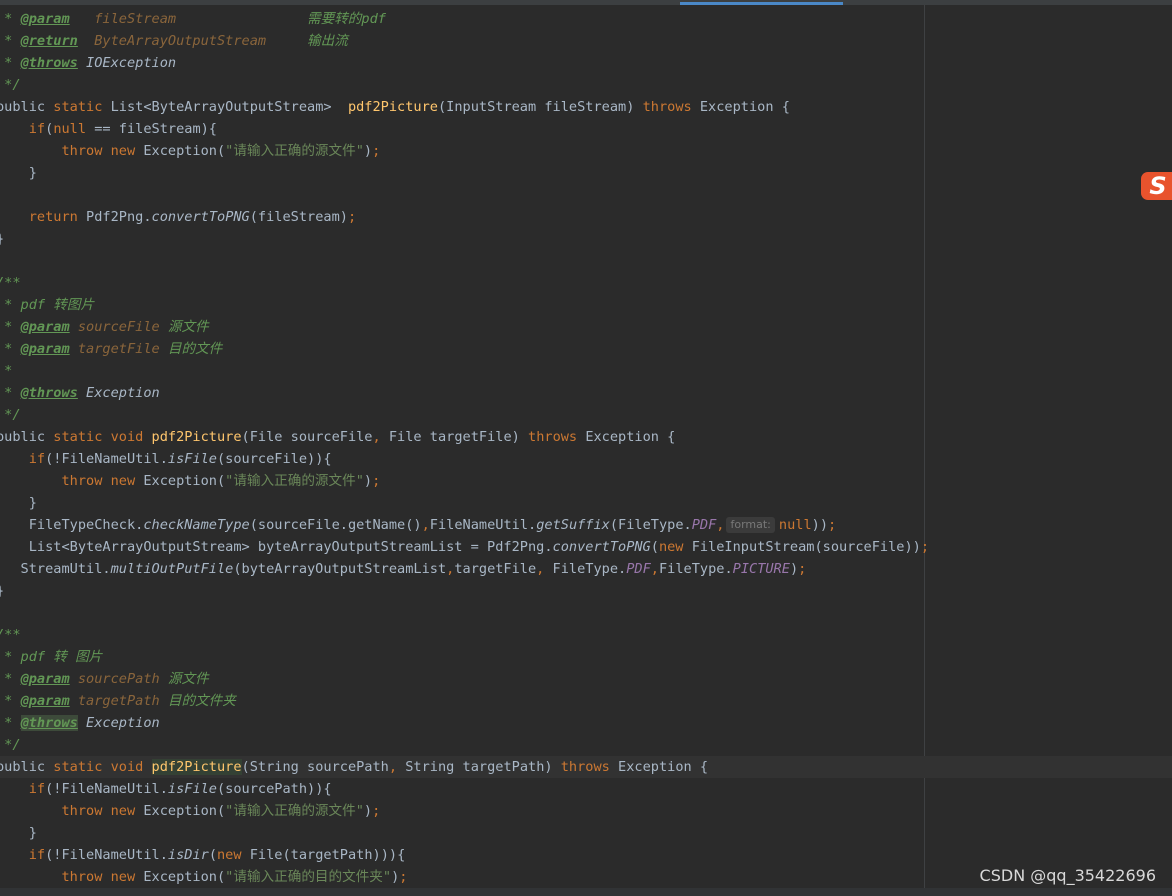 The width and height of the screenshot is (1172, 896). What do you see at coordinates (102, 767) in the screenshot?
I see `keyword: static void` at bounding box center [102, 767].